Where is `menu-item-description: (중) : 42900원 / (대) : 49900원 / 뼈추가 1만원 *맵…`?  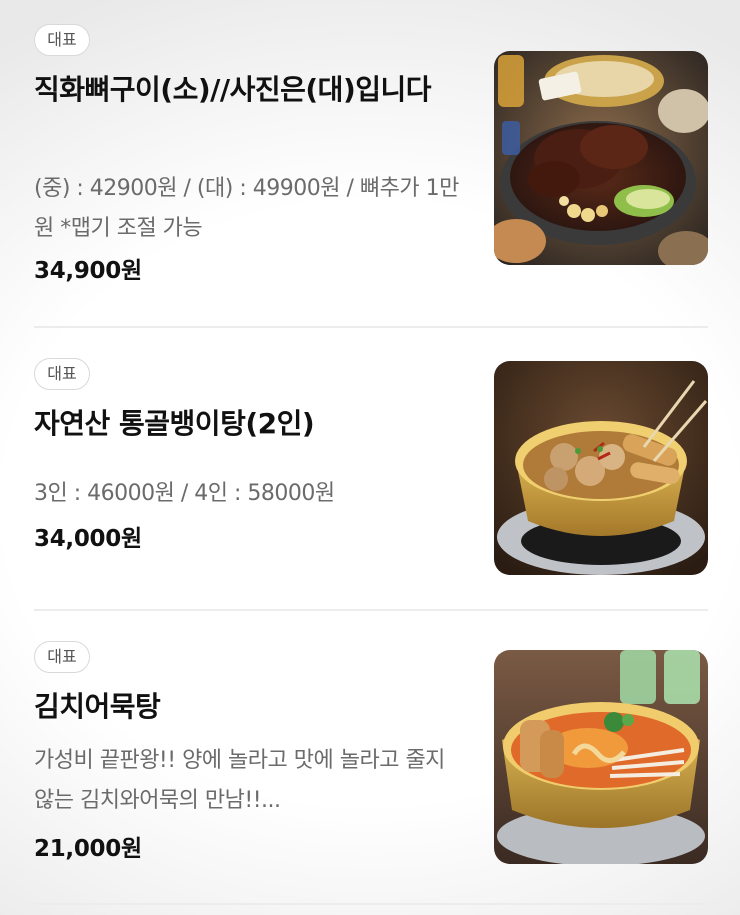 menu-item-description: (중) : 42900원 / (대) : 49900원 / 뼈추가 1만원 *맵… is located at coordinates (246, 208).